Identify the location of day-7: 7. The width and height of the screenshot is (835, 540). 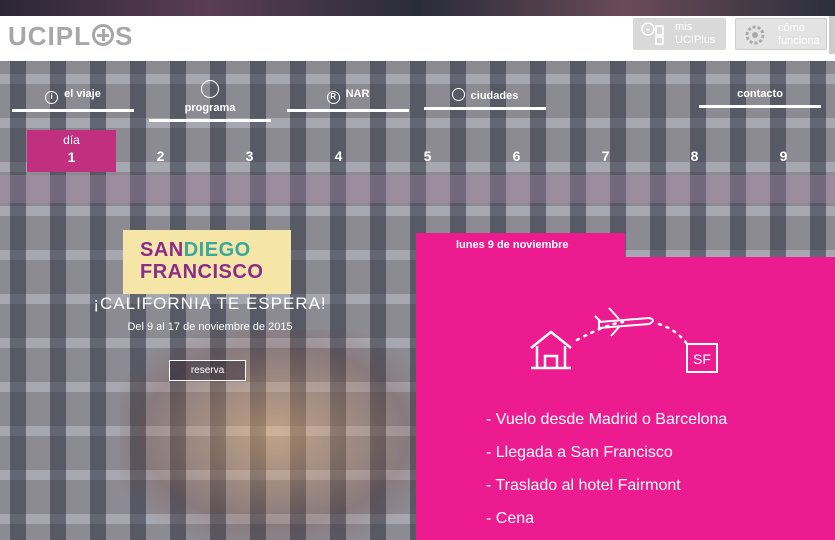
(605, 151).